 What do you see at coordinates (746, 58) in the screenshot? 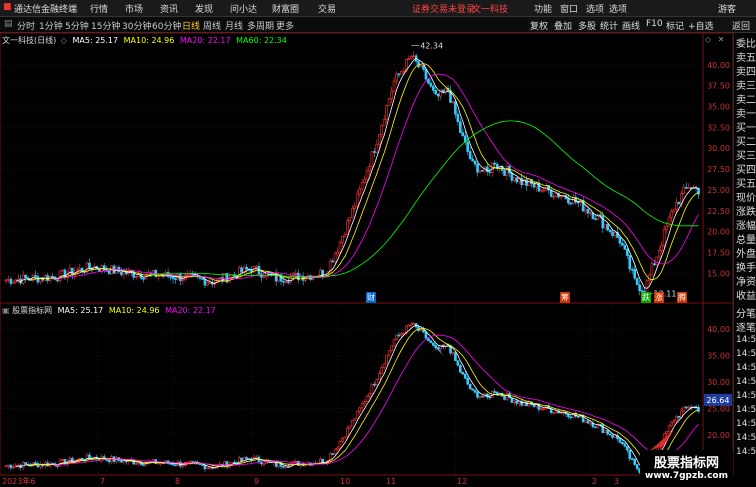
I see `quote-field: 卖五` at bounding box center [746, 58].